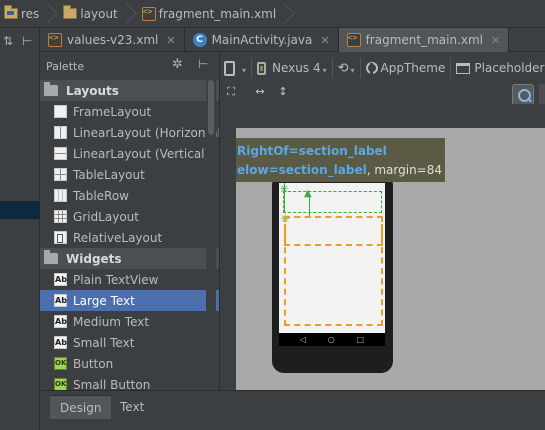 The height and width of the screenshot is (430, 545). Describe the element at coordinates (523, 95) in the screenshot. I see `zoom-icon` at that location.